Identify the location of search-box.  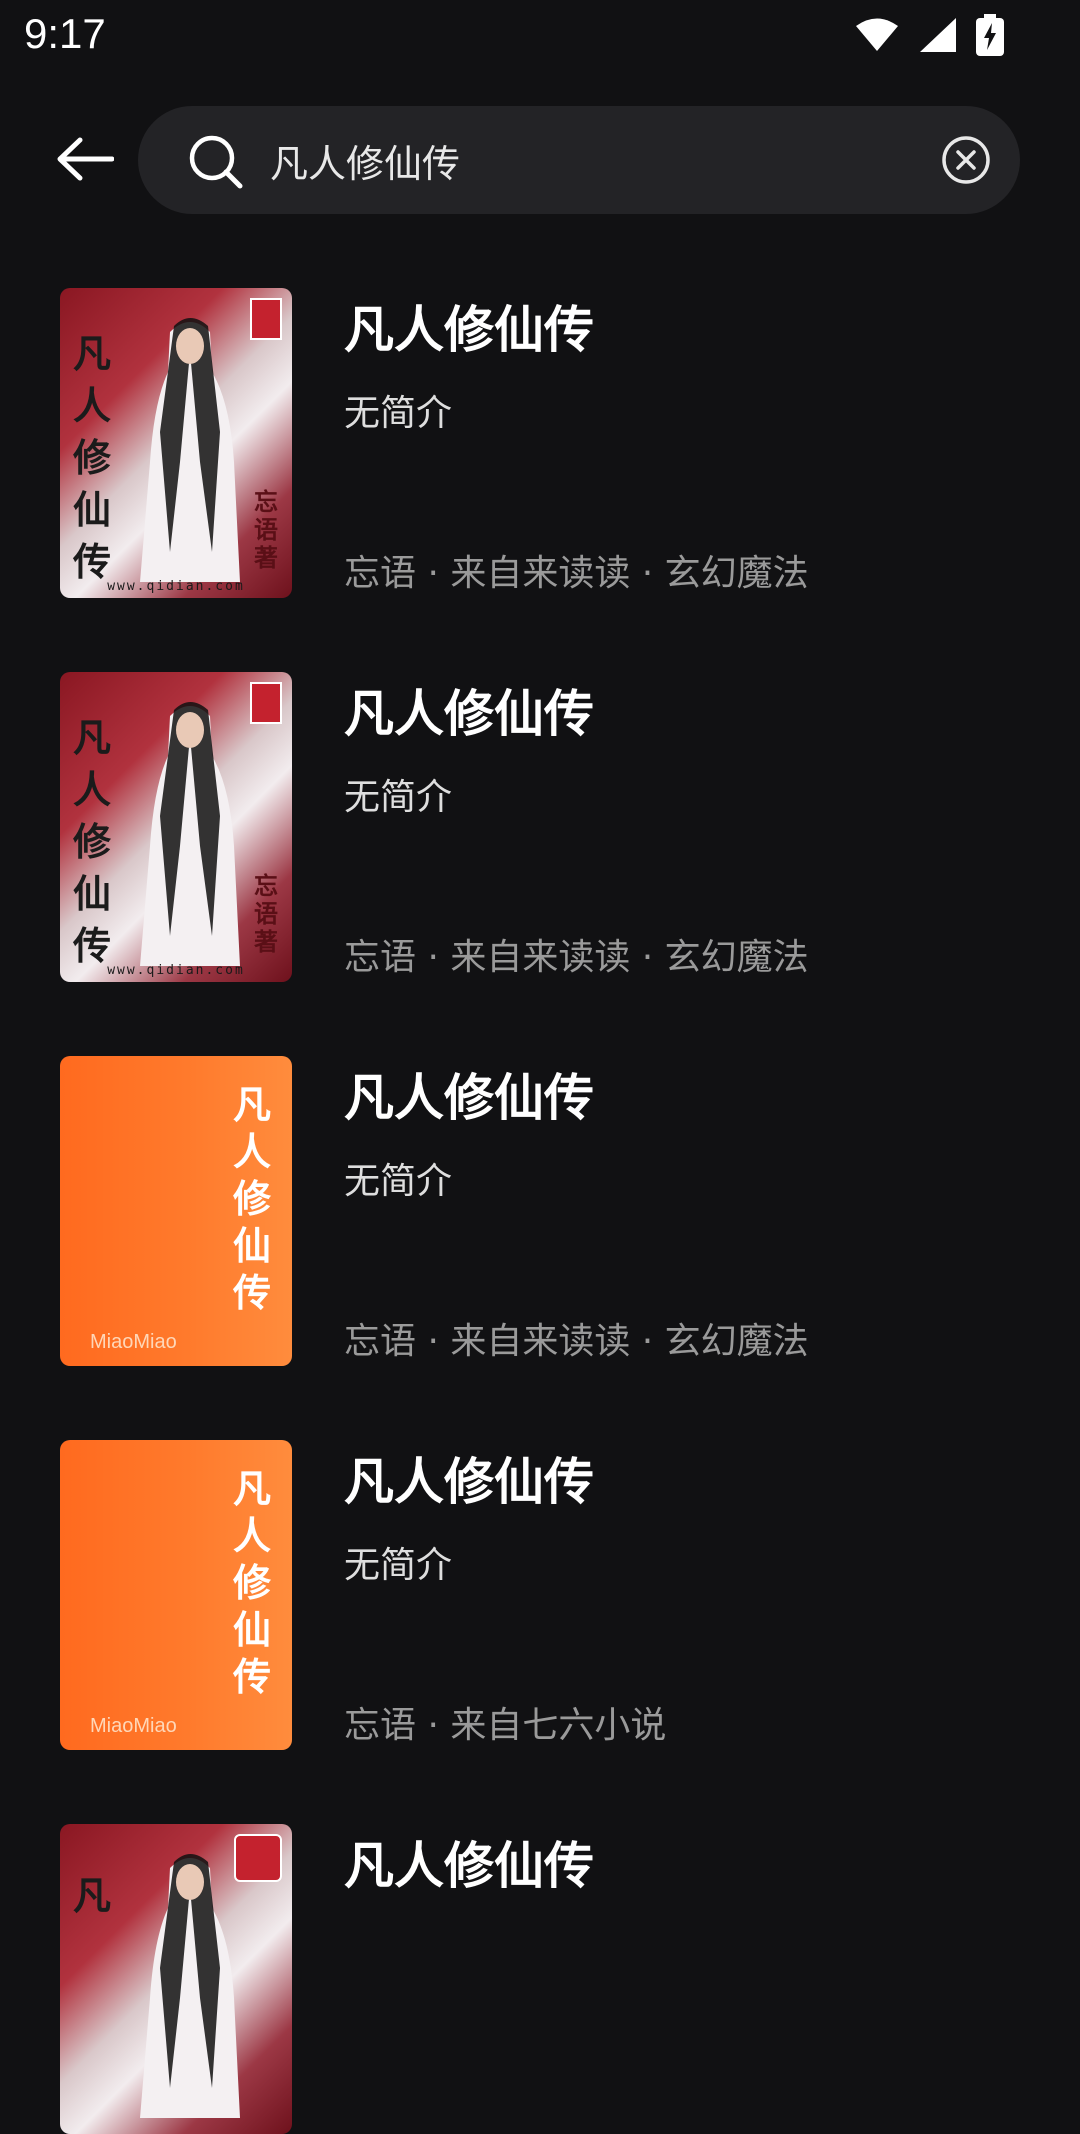
(579, 160).